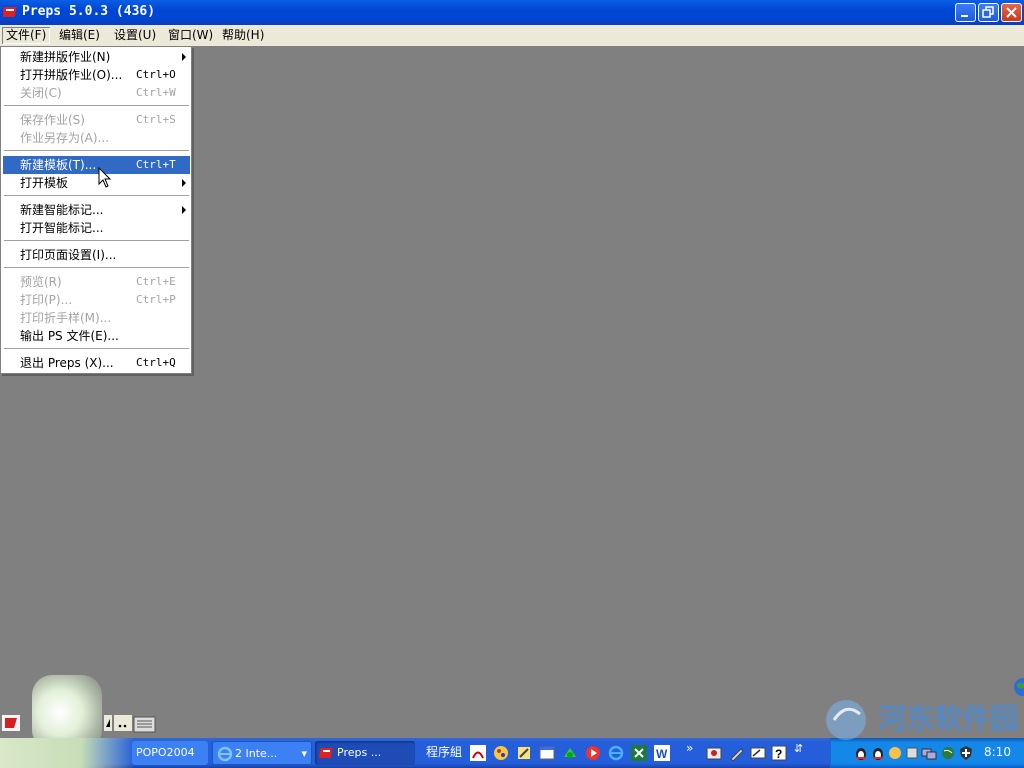  I want to click on menu-settings: 设置(U), so click(135, 35).